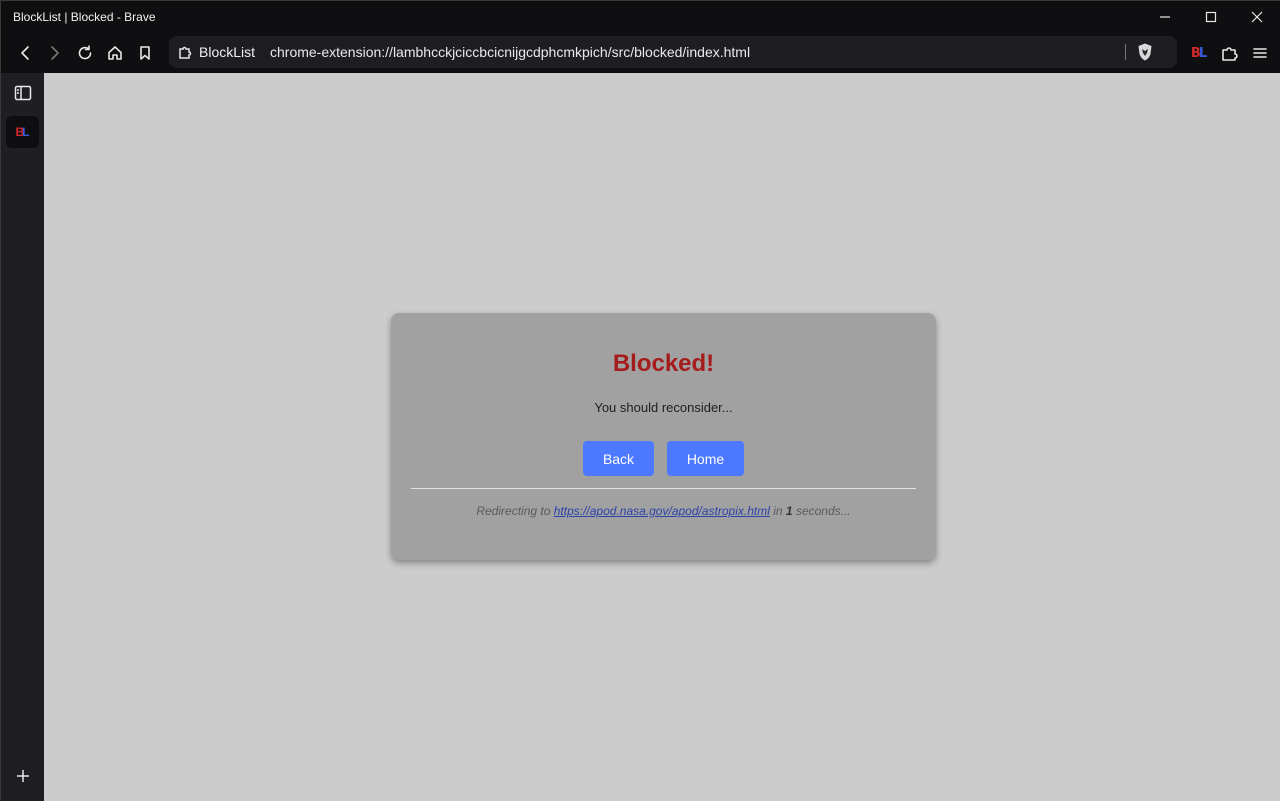 Image resolution: width=1280 pixels, height=801 pixels. I want to click on extensions-button, so click(1229, 53).